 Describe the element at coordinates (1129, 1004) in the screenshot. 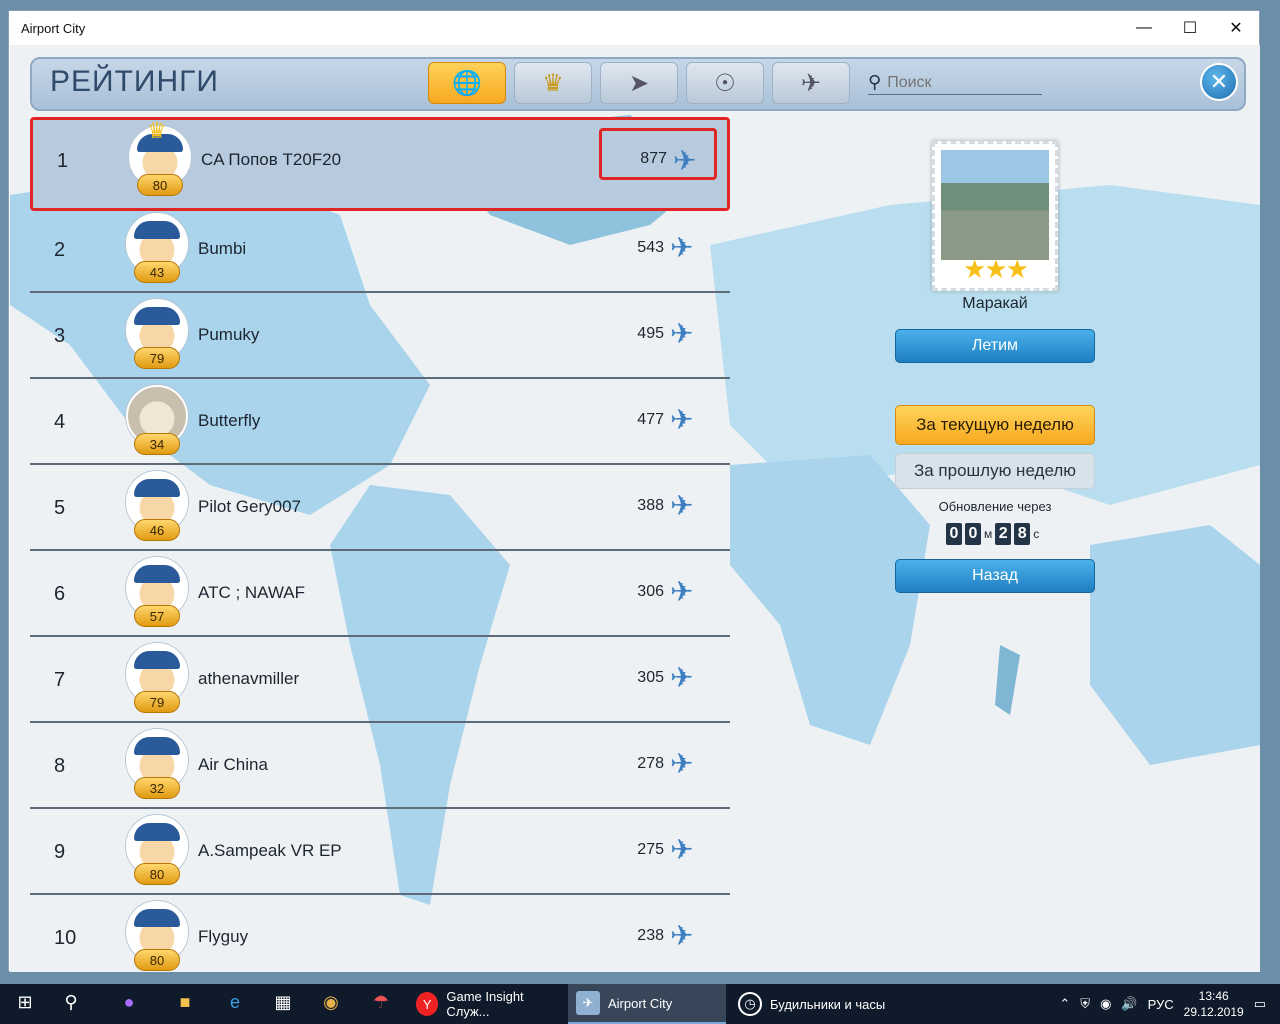

I see `speaker-icon: 🔊` at that location.